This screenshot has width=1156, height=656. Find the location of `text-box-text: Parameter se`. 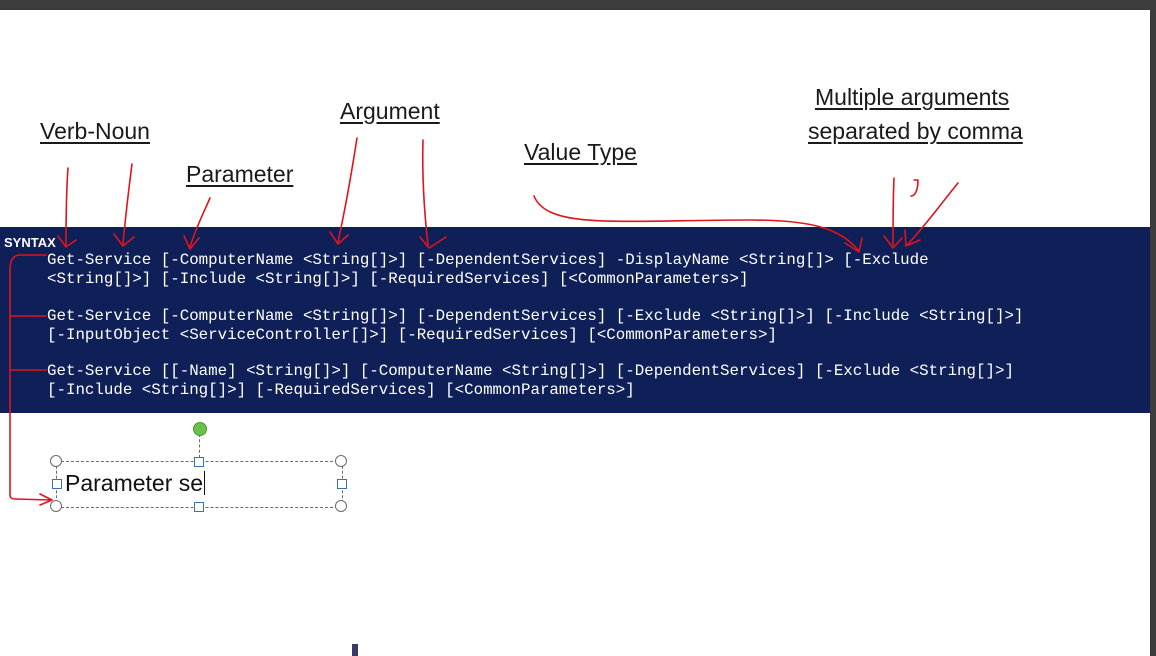

text-box-text: Parameter se is located at coordinates (134, 483).